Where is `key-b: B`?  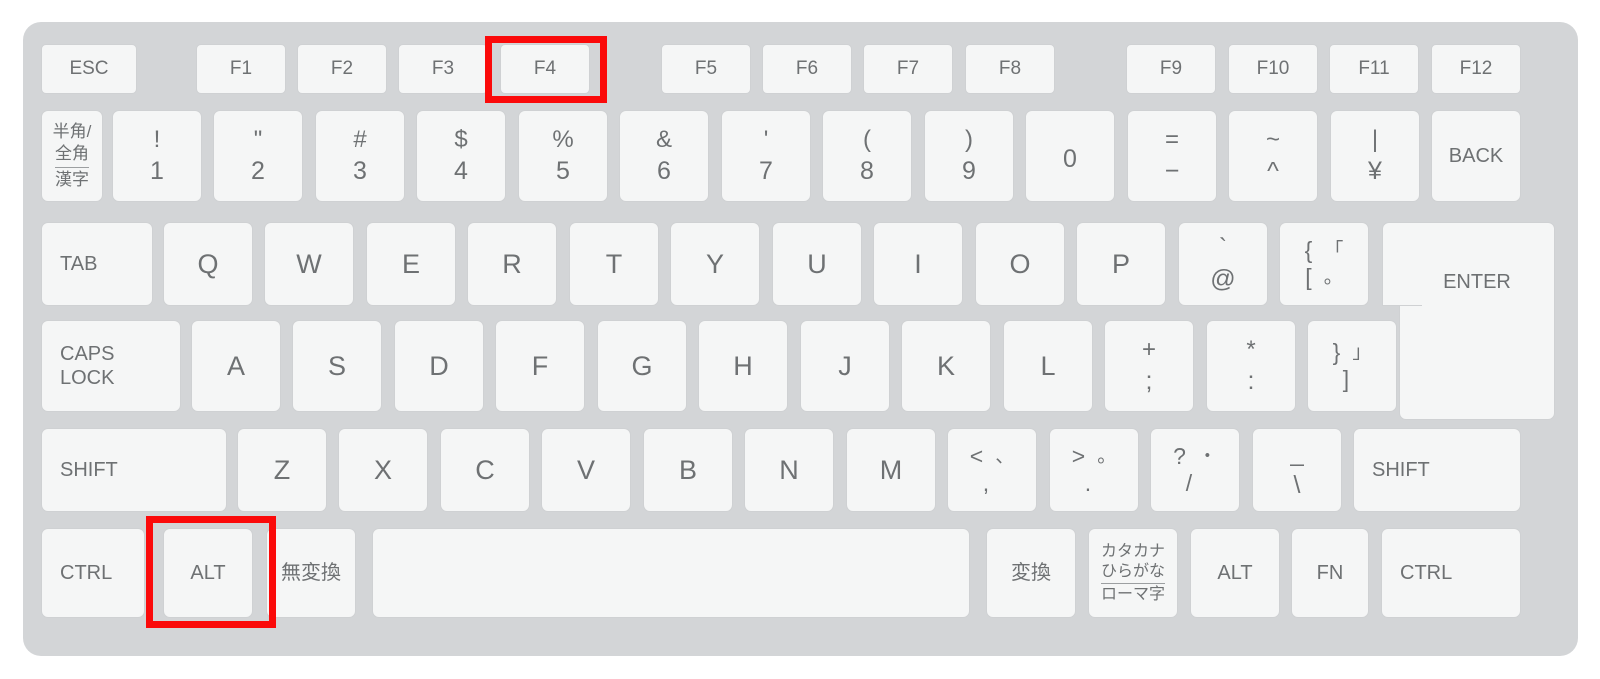 key-b: B is located at coordinates (688, 470).